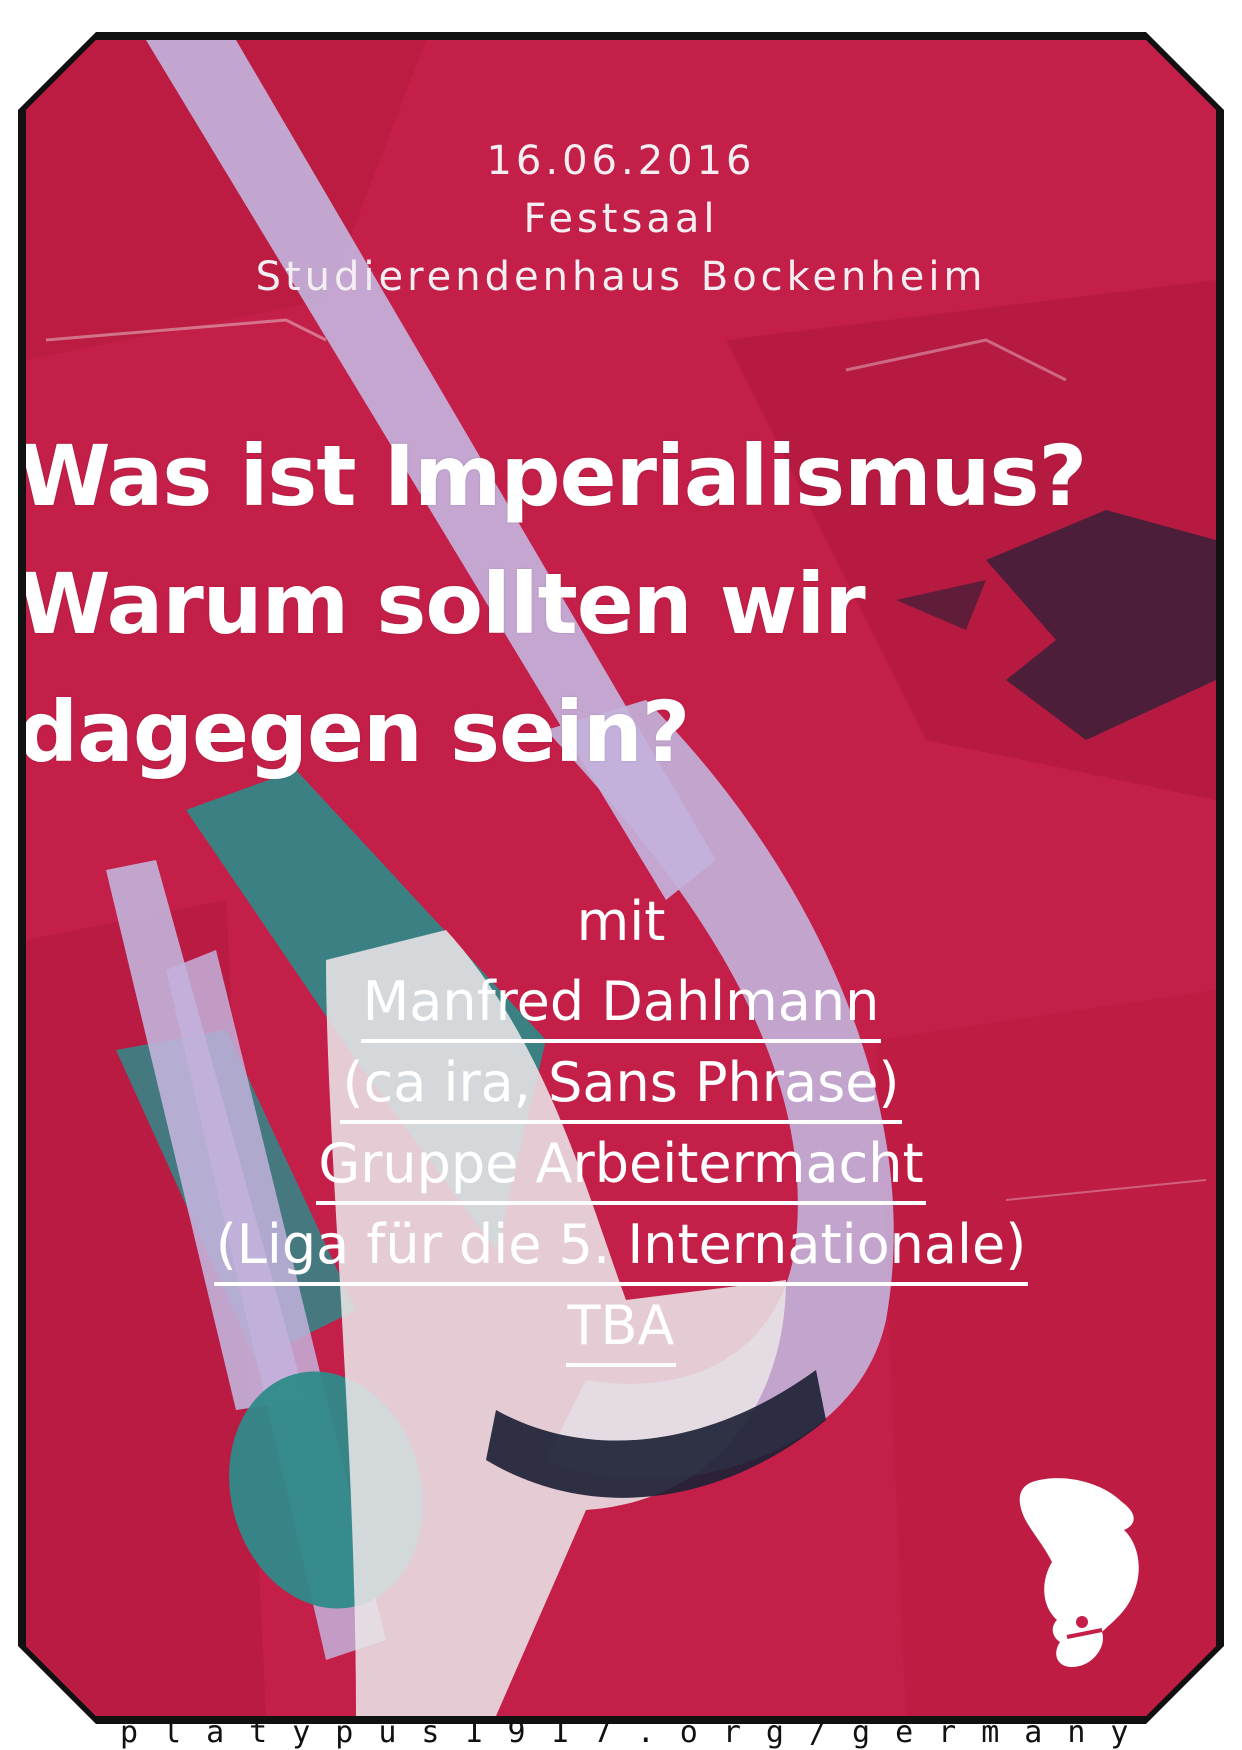  Describe the element at coordinates (621, 921) in the screenshot. I see `speakers-intro: mit` at that location.